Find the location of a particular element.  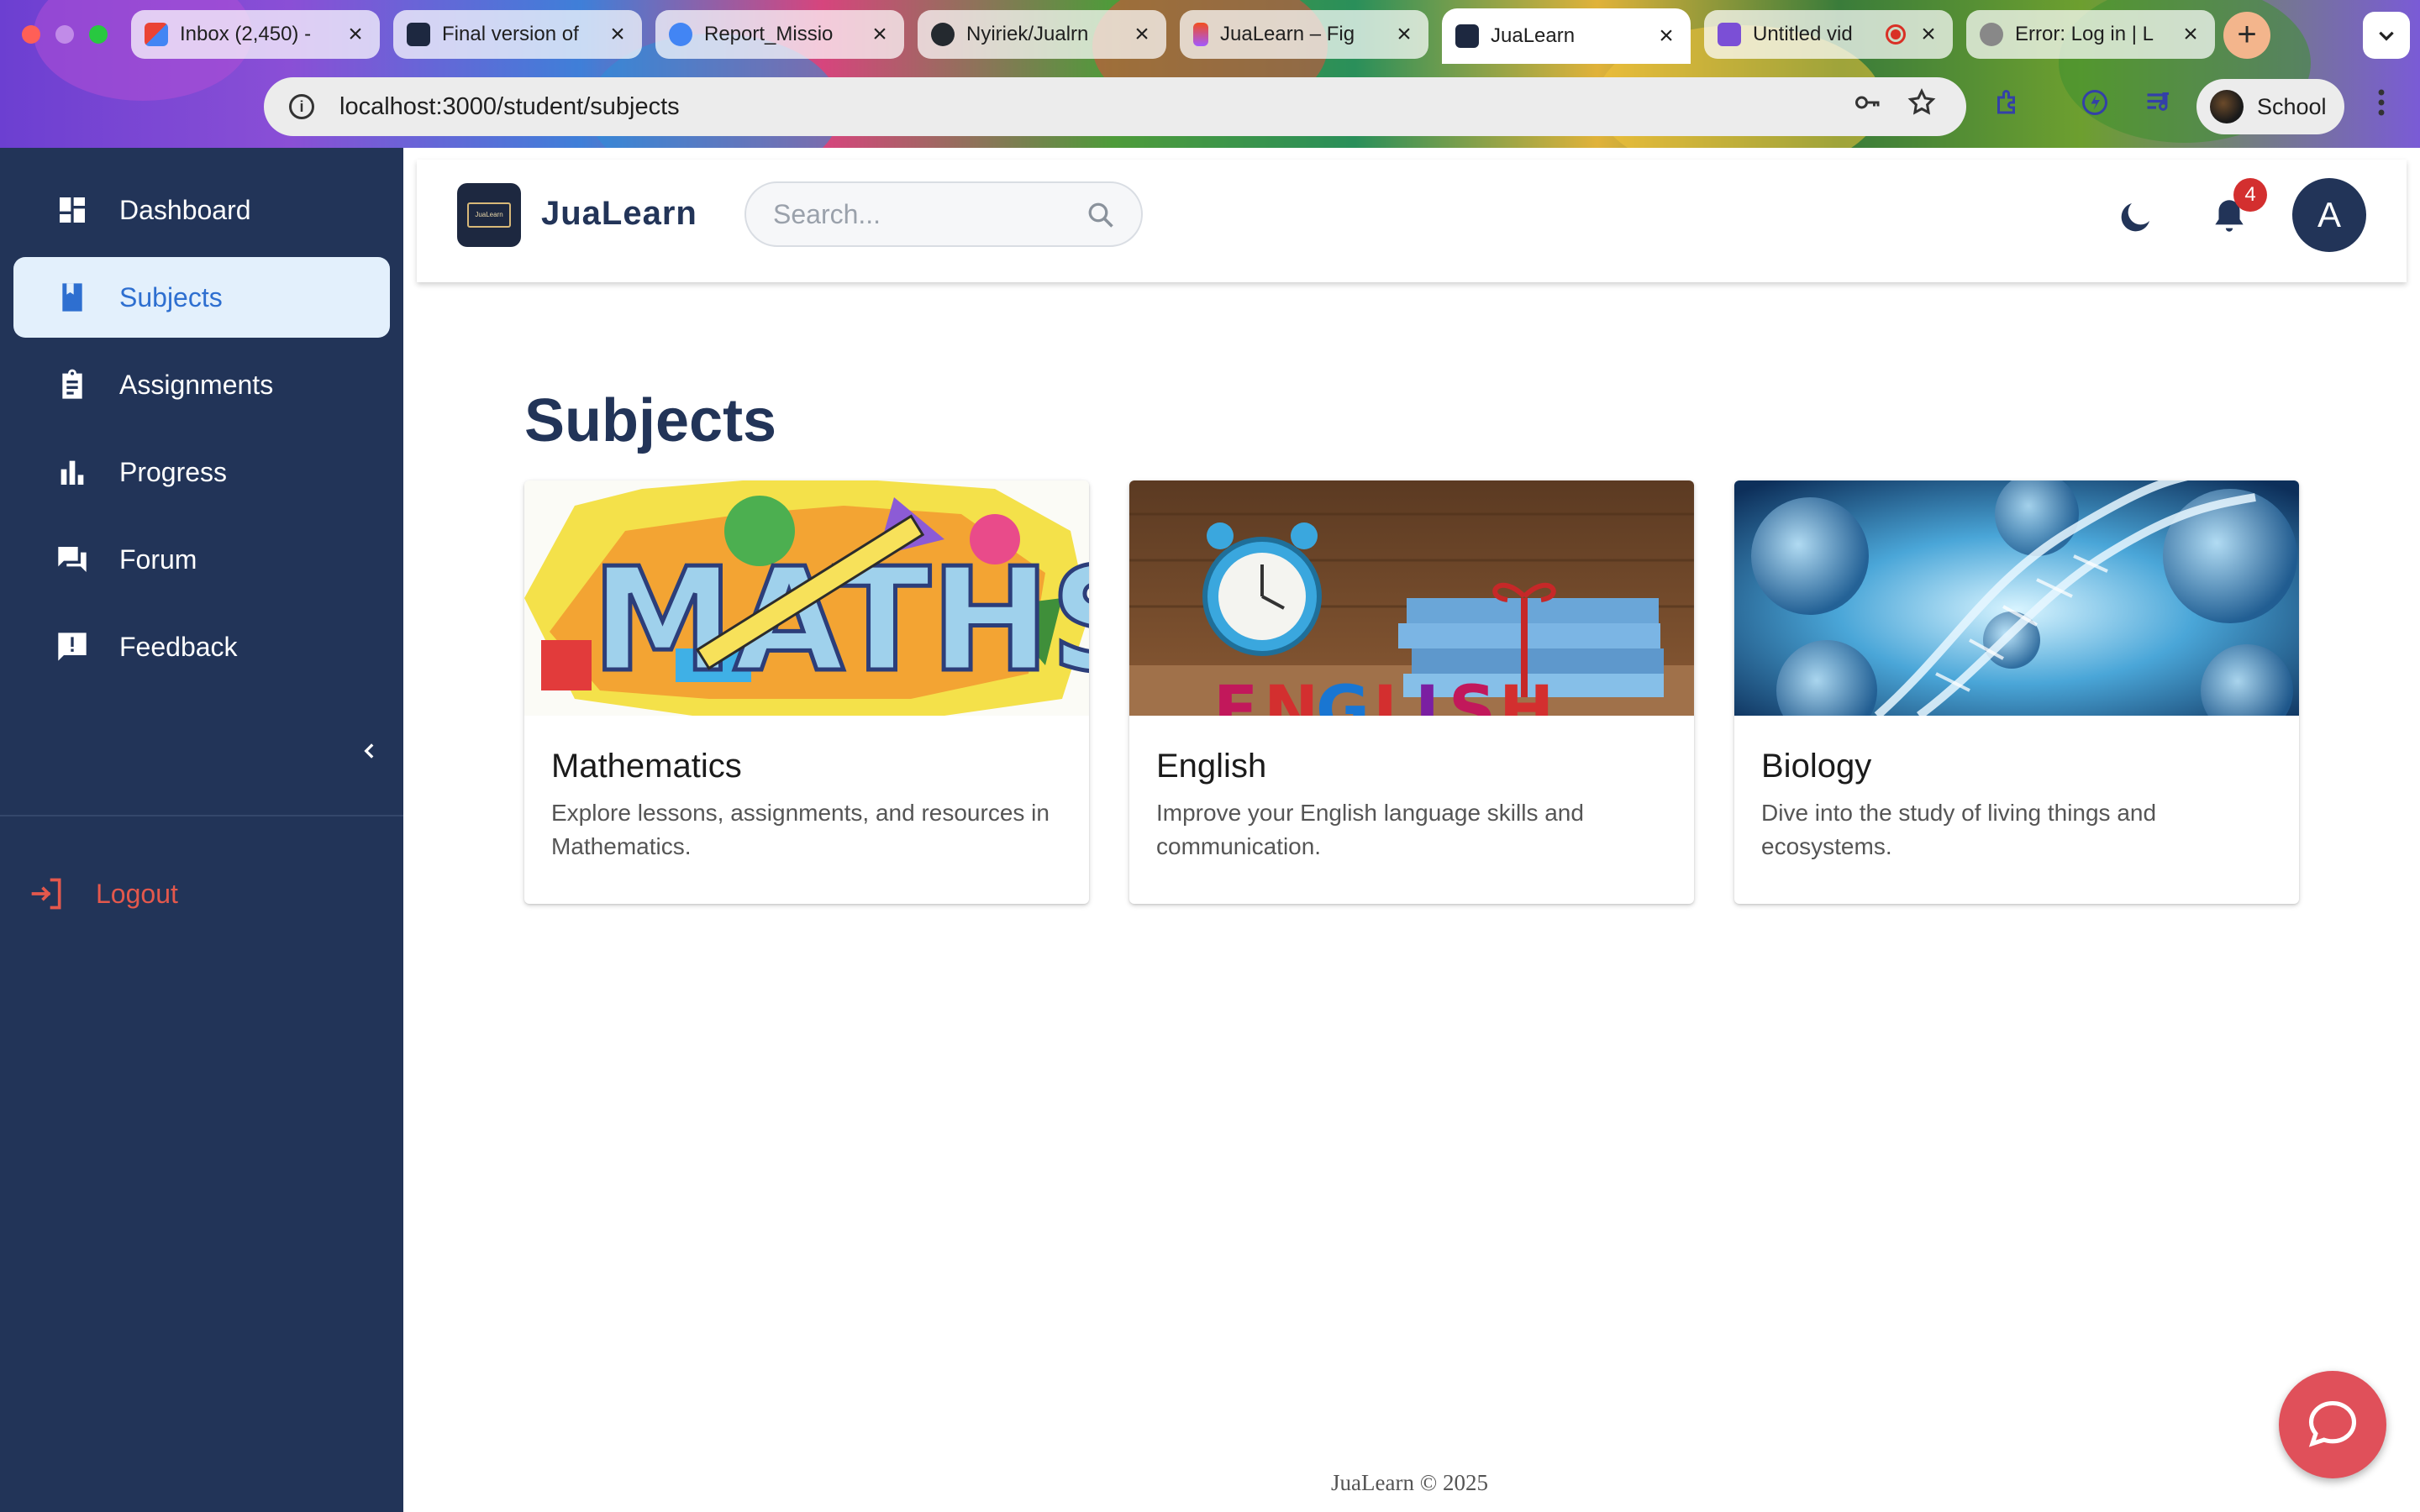

site-info-icon: i is located at coordinates (301, 106).